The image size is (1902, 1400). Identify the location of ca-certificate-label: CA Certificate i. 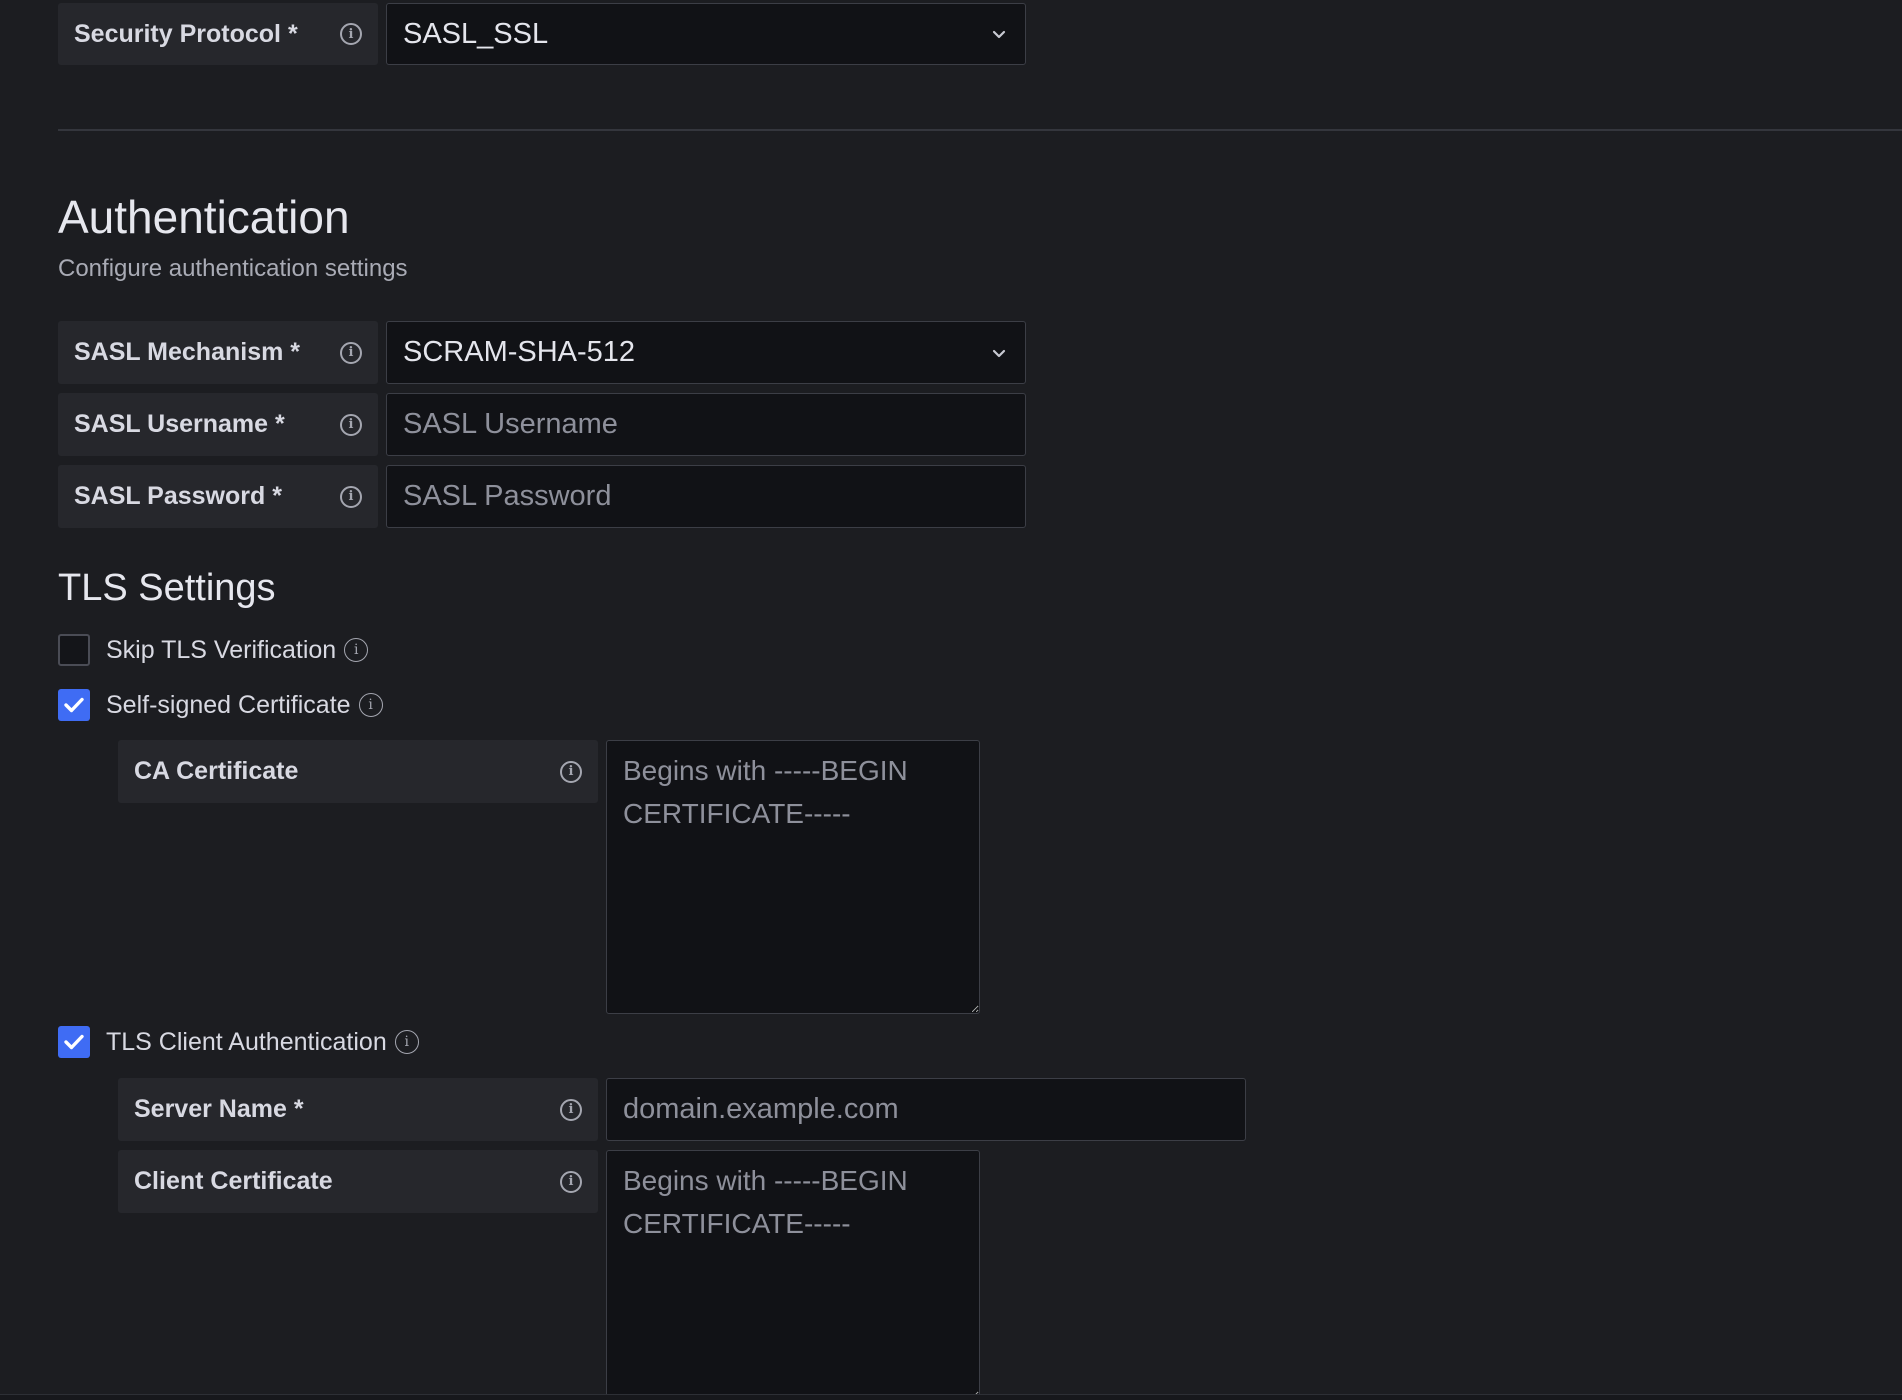
(358, 771).